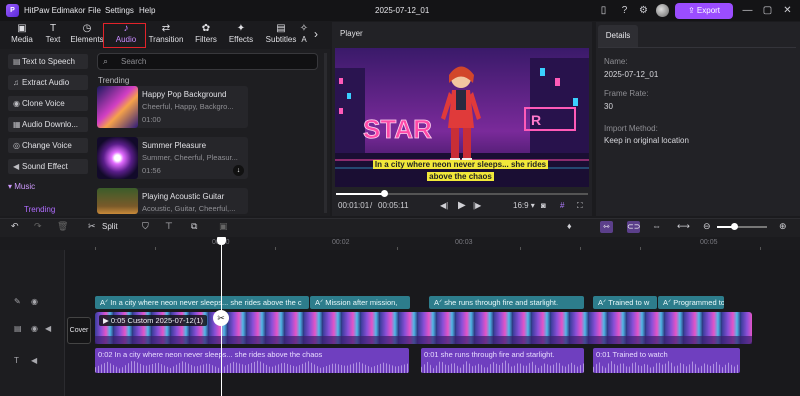 The height and width of the screenshot is (396, 800). What do you see at coordinates (506, 302) in the screenshot?
I see `subtitle-clip: Aᐟ she runs through fire and starlight.` at bounding box center [506, 302].